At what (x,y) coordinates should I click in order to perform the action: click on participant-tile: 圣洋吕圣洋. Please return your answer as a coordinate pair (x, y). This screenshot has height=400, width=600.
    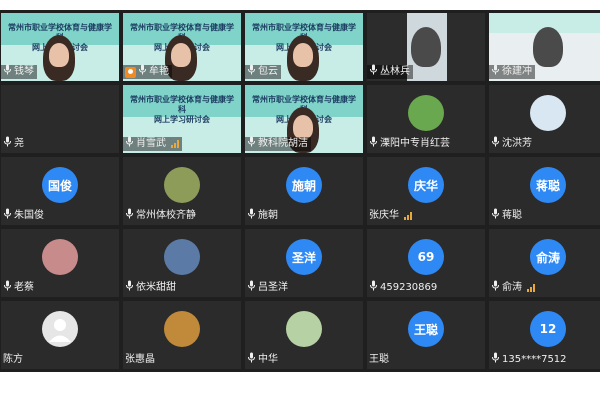
    Looking at the image, I should click on (304, 263).